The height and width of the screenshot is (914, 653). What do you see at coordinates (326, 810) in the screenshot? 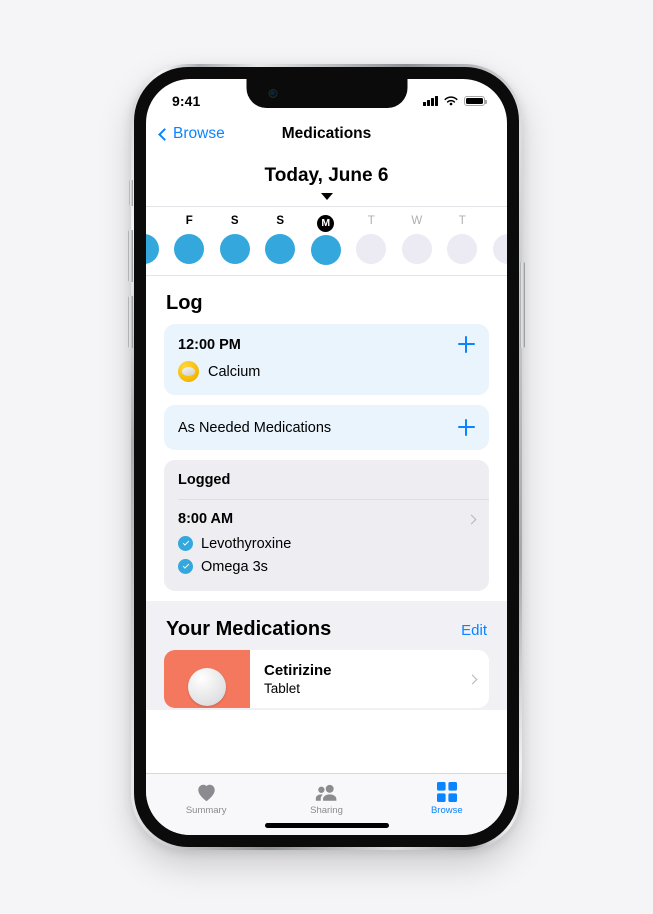
I see `tab-label: Sharing` at bounding box center [326, 810].